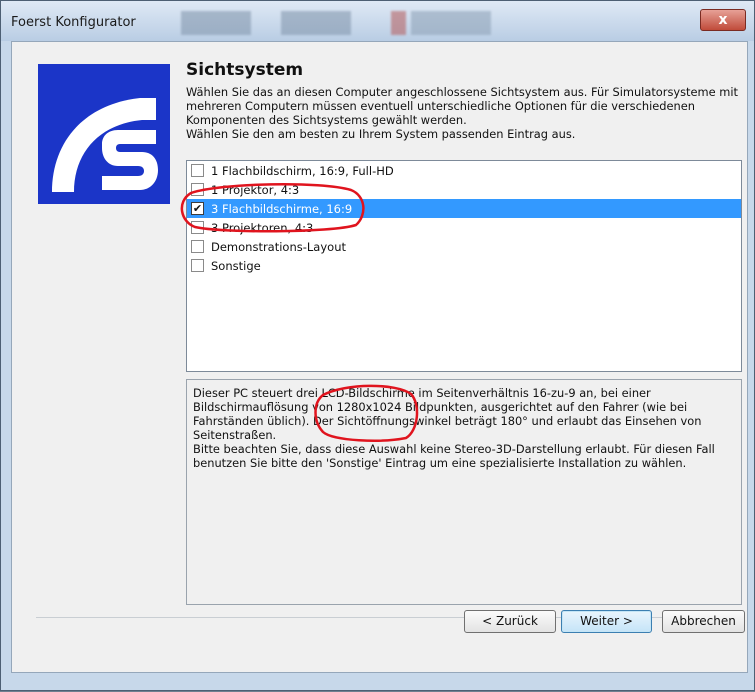 This screenshot has height=692, width=755. What do you see at coordinates (606, 621) in the screenshot?
I see `next-button: Weiter >` at bounding box center [606, 621].